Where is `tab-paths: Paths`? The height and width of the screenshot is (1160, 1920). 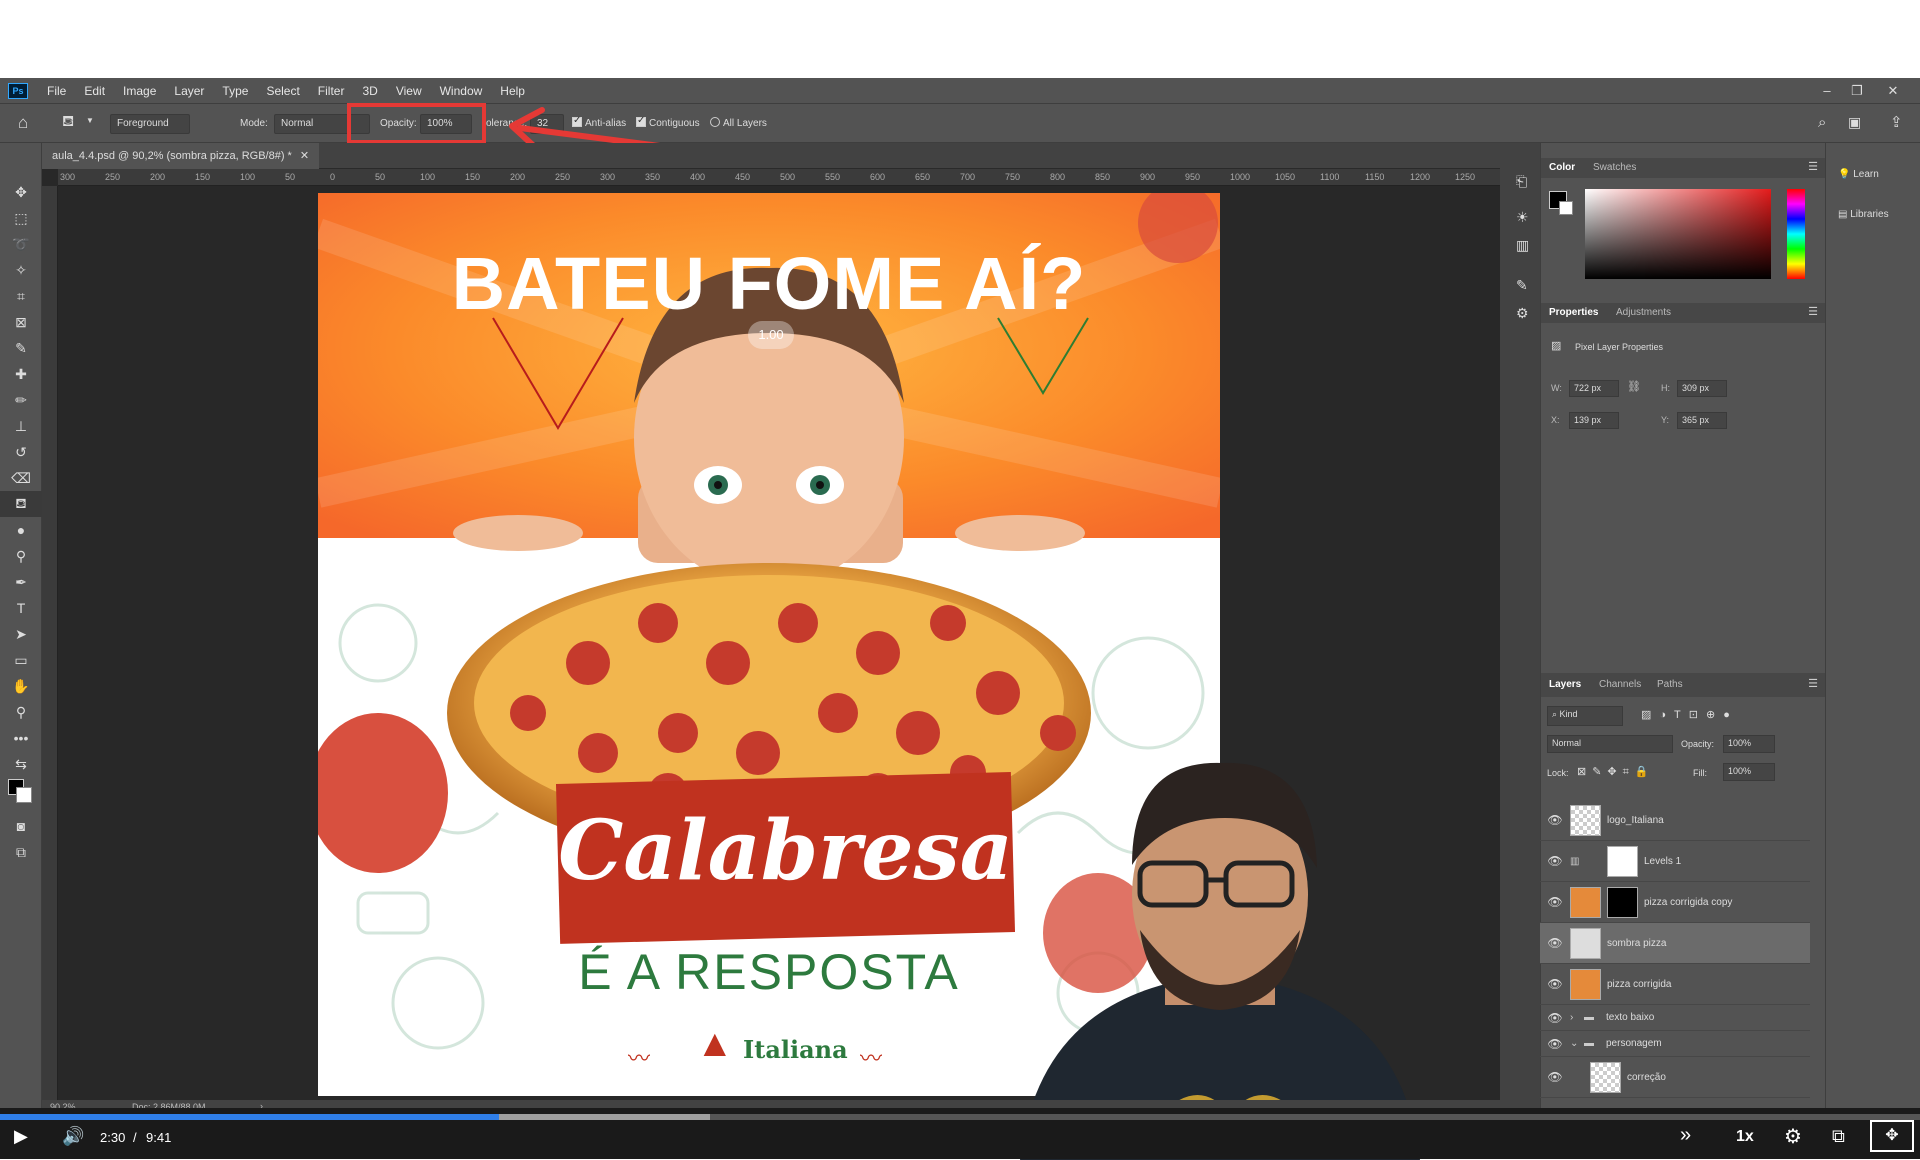 tab-paths: Paths is located at coordinates (1670, 684).